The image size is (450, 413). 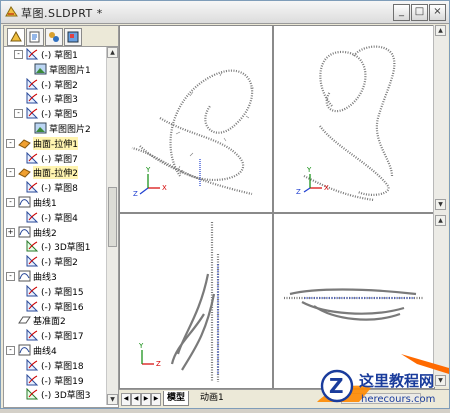 What do you see at coordinates (112, 217) in the screenshot?
I see `scroll-thumb` at bounding box center [112, 217].